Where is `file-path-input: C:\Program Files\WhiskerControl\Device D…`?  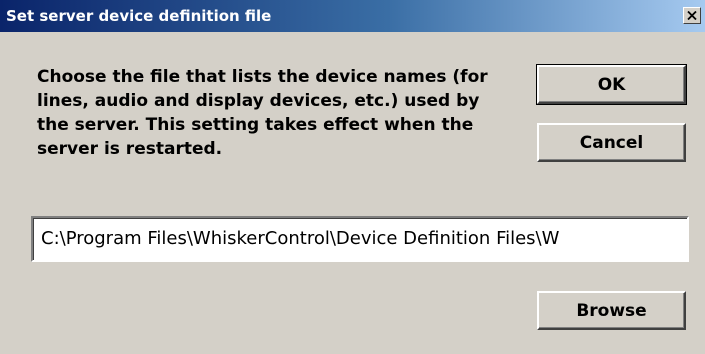 file-path-input: C:\Program Files\WhiskerControl\Device D… is located at coordinates (360, 239).